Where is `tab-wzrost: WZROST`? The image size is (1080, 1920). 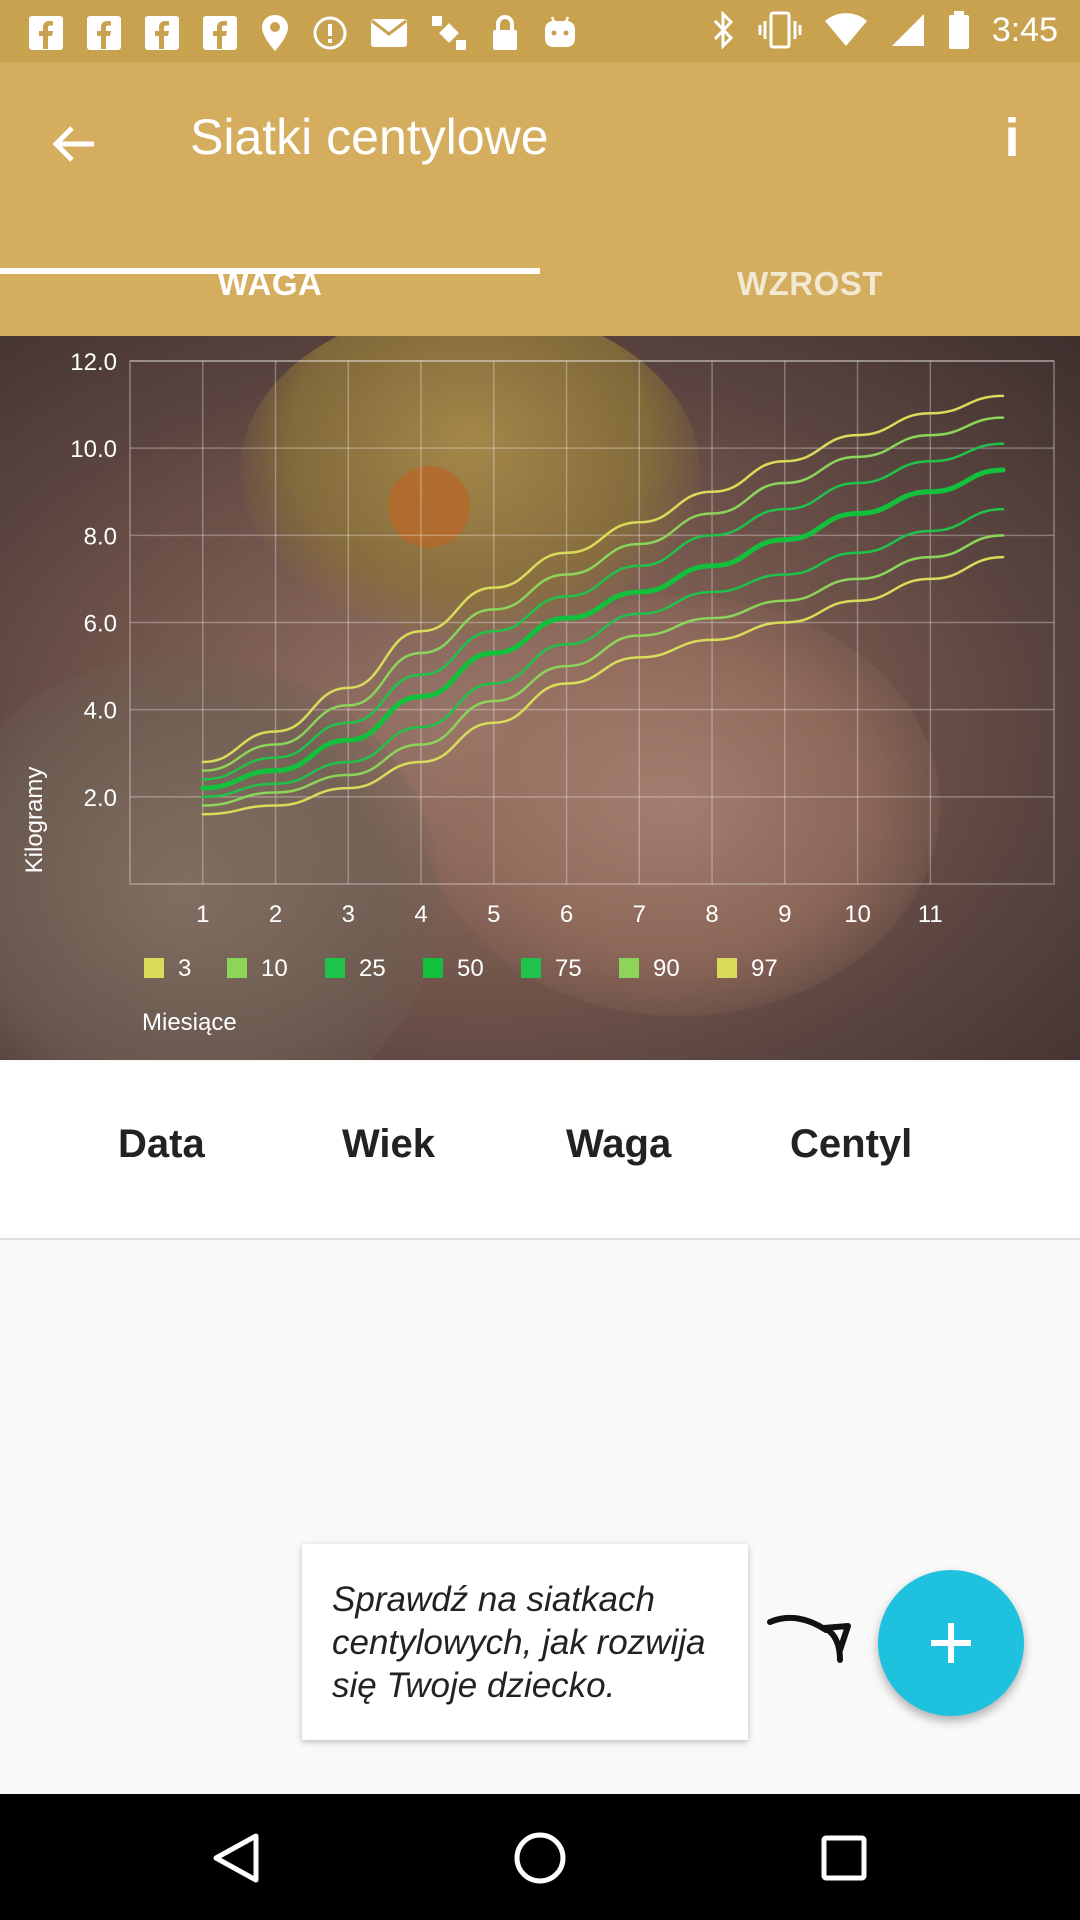
tab-wzrost: WZROST is located at coordinates (810, 290).